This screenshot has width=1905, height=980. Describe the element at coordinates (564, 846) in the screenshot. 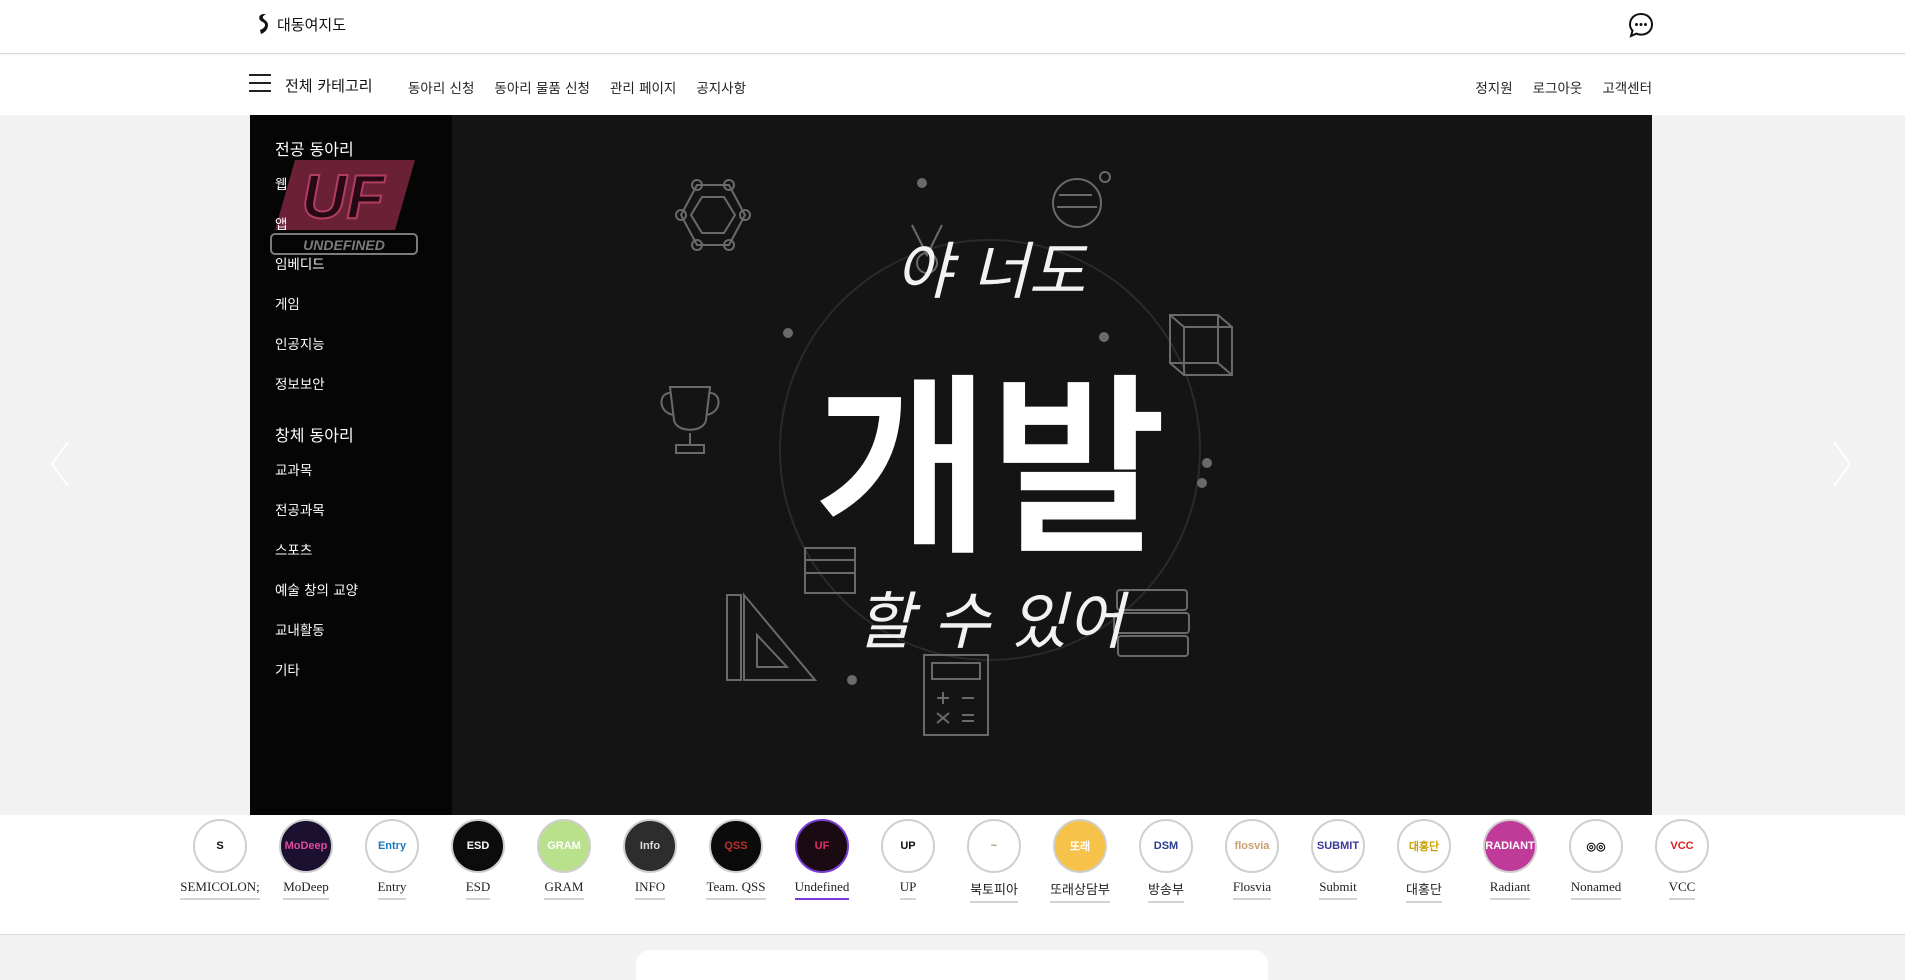

I see `club-logo-icon: GRAM` at that location.